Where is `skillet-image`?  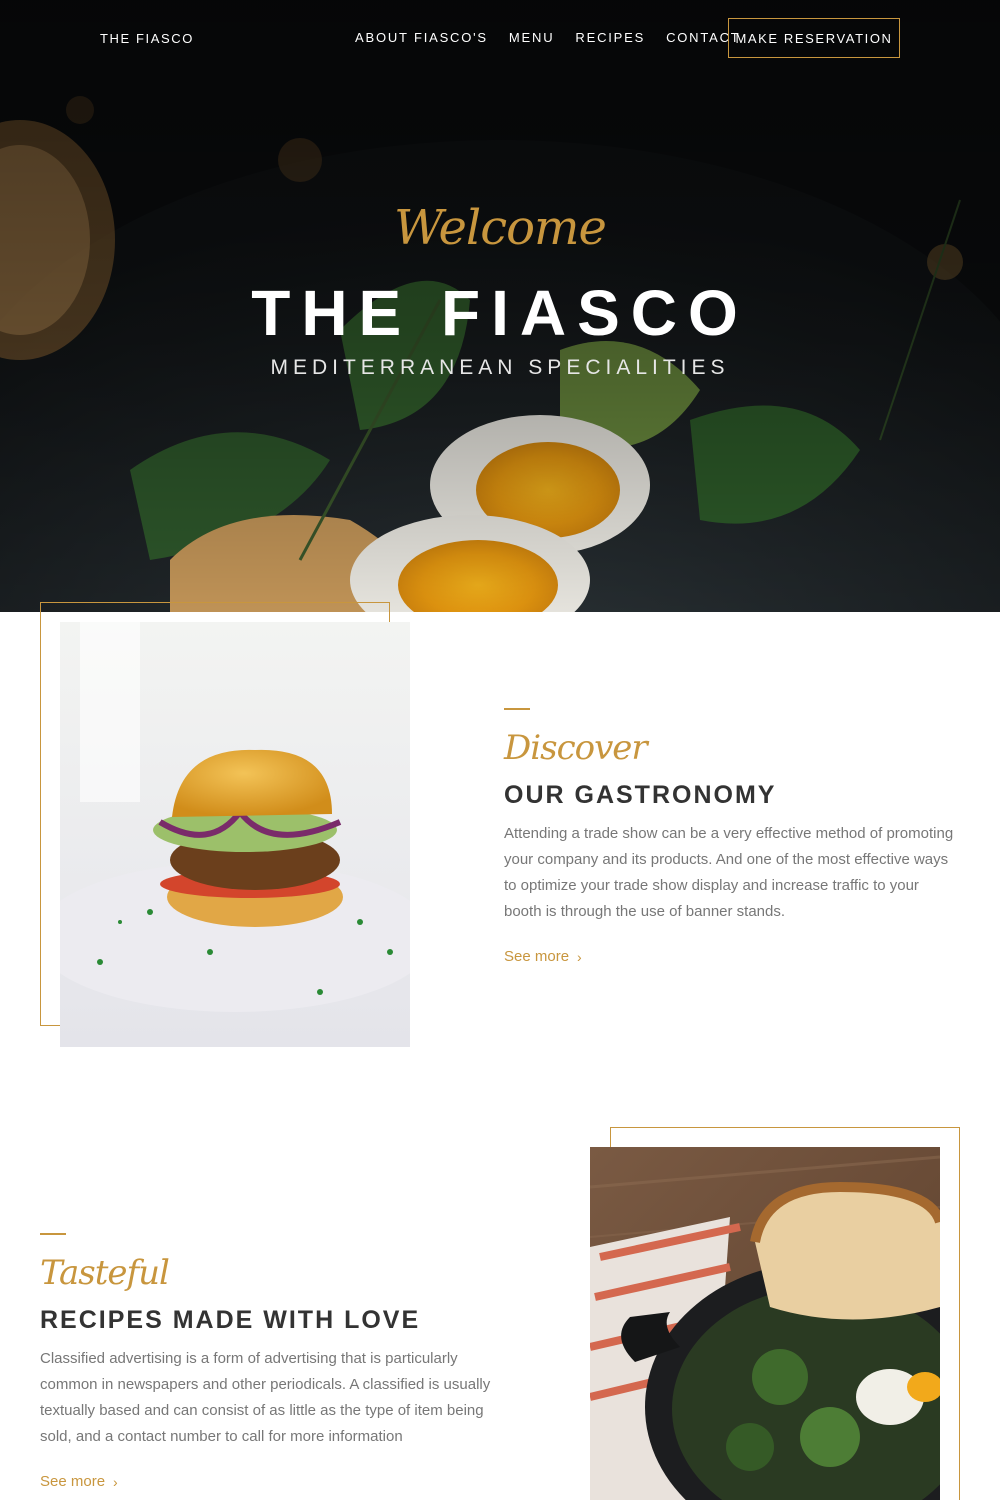
skillet-image is located at coordinates (765, 1323).